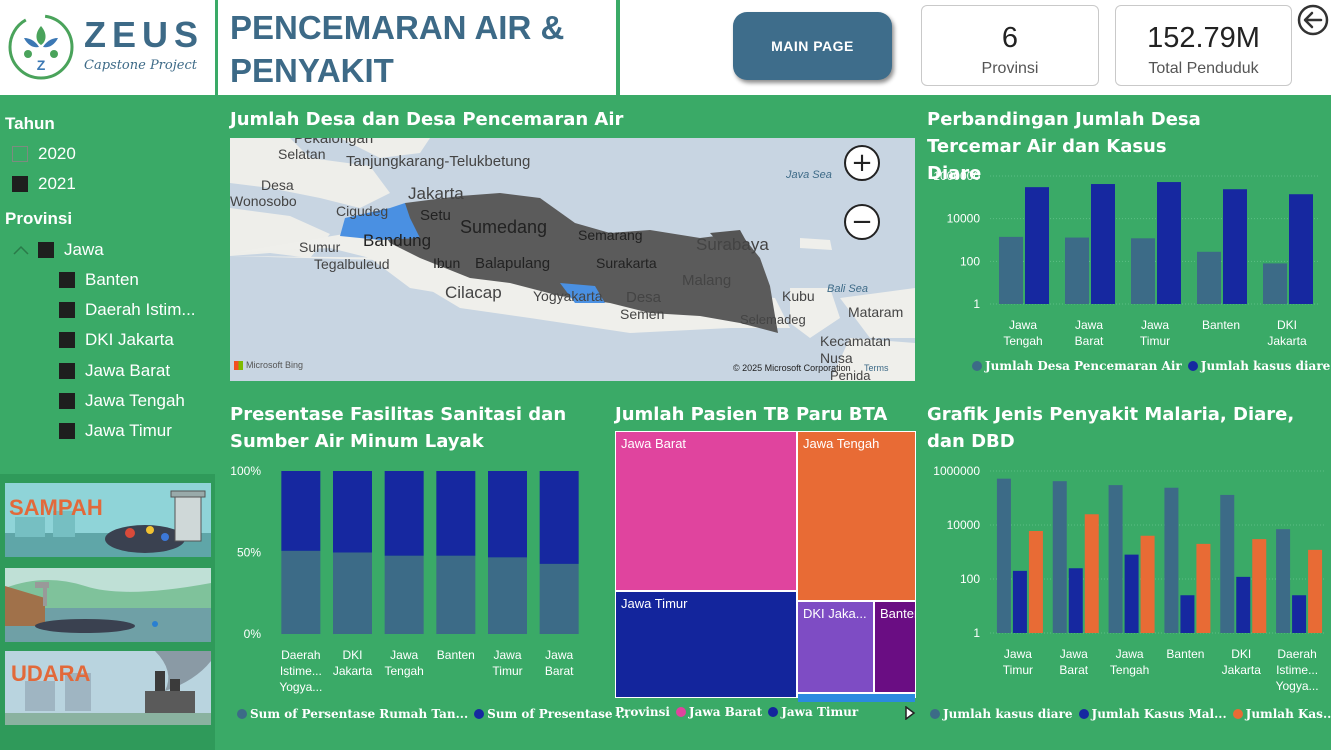 The image size is (1331, 750). I want to click on province-option: DKI Jakarta, so click(116, 340).